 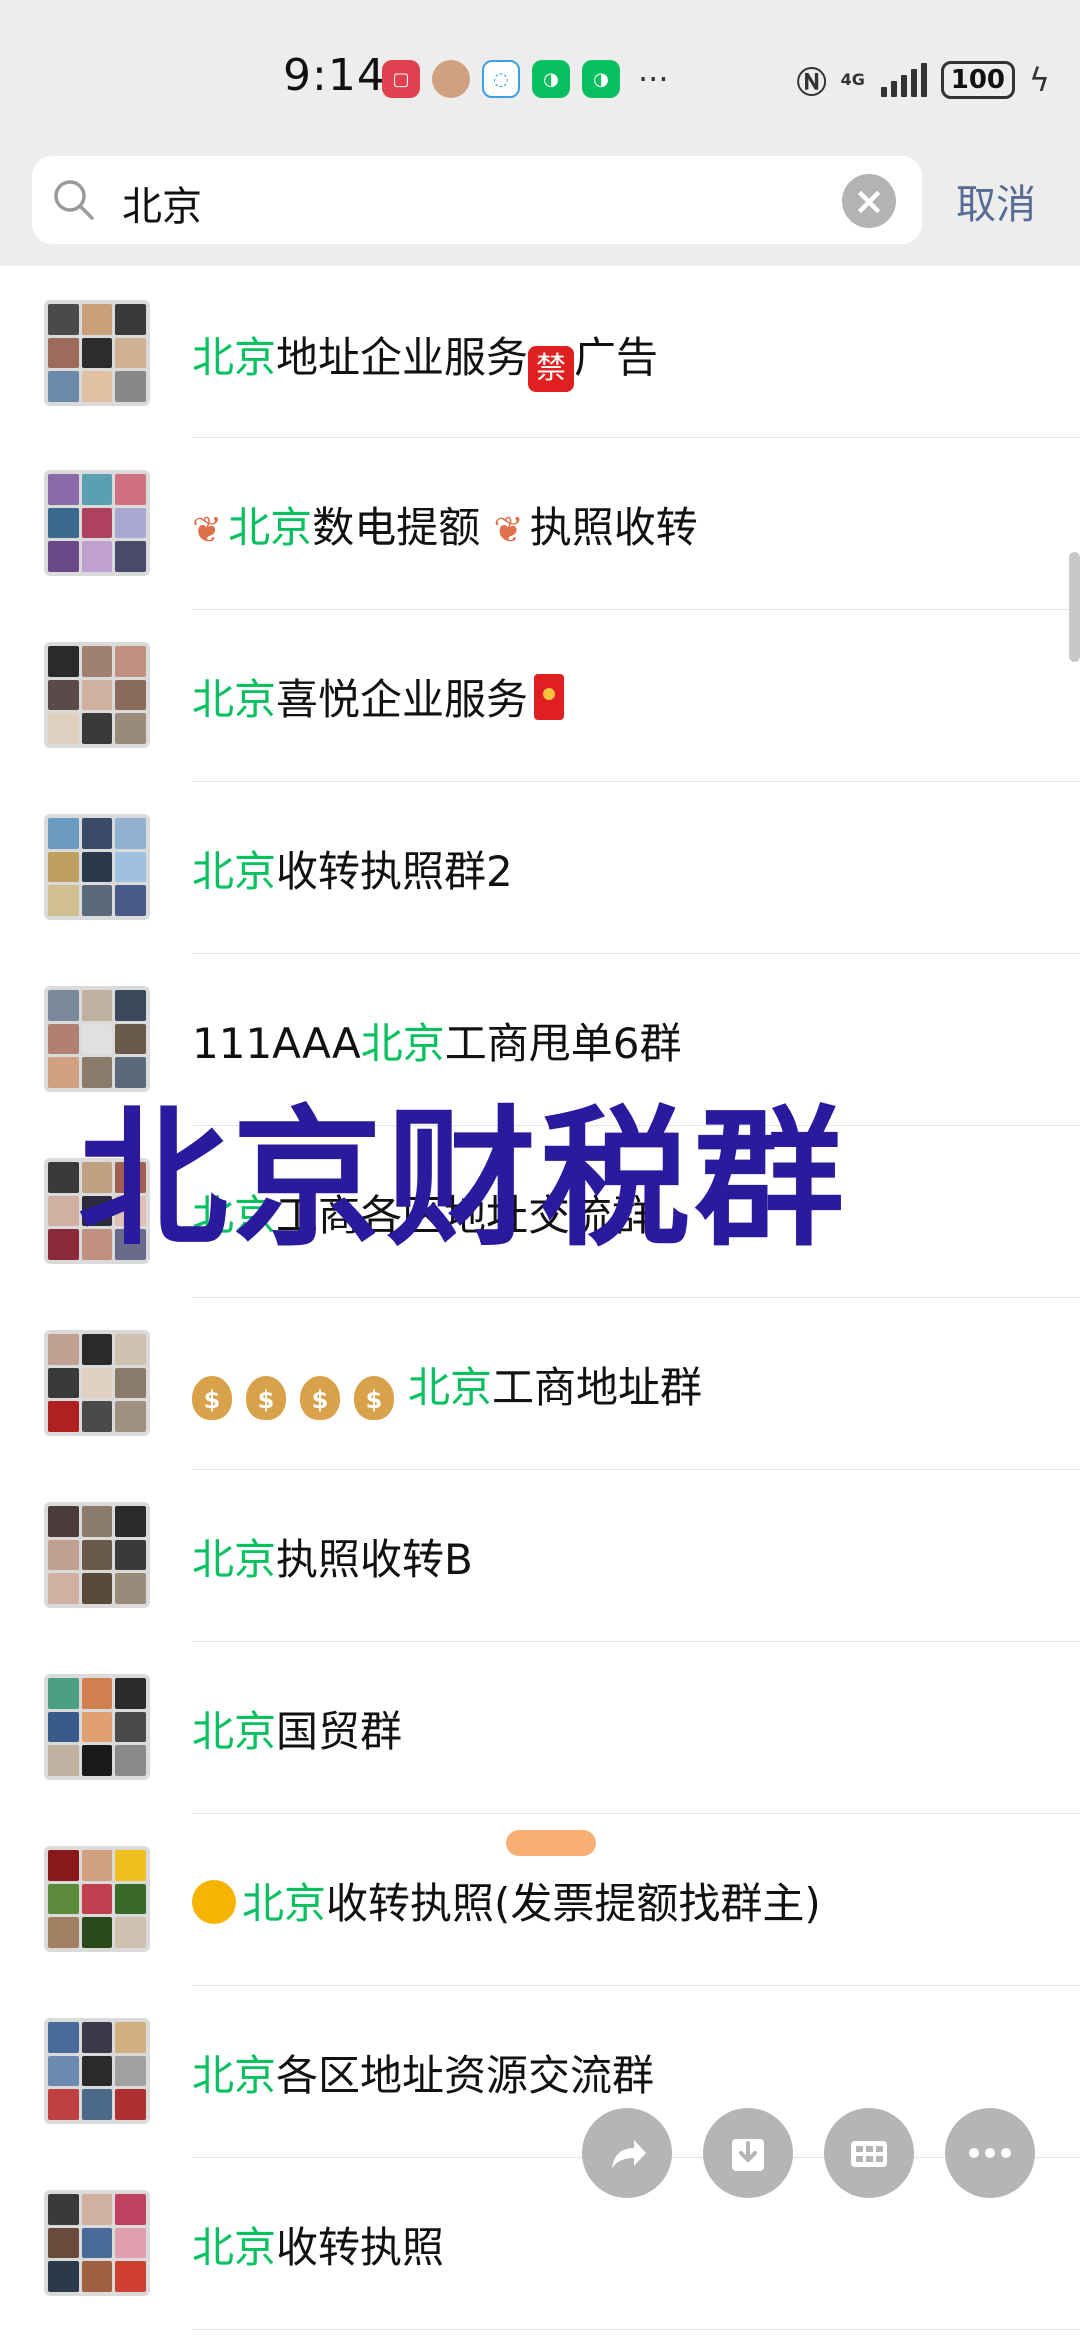 I want to click on battery-level: 100, so click(x=977, y=80).